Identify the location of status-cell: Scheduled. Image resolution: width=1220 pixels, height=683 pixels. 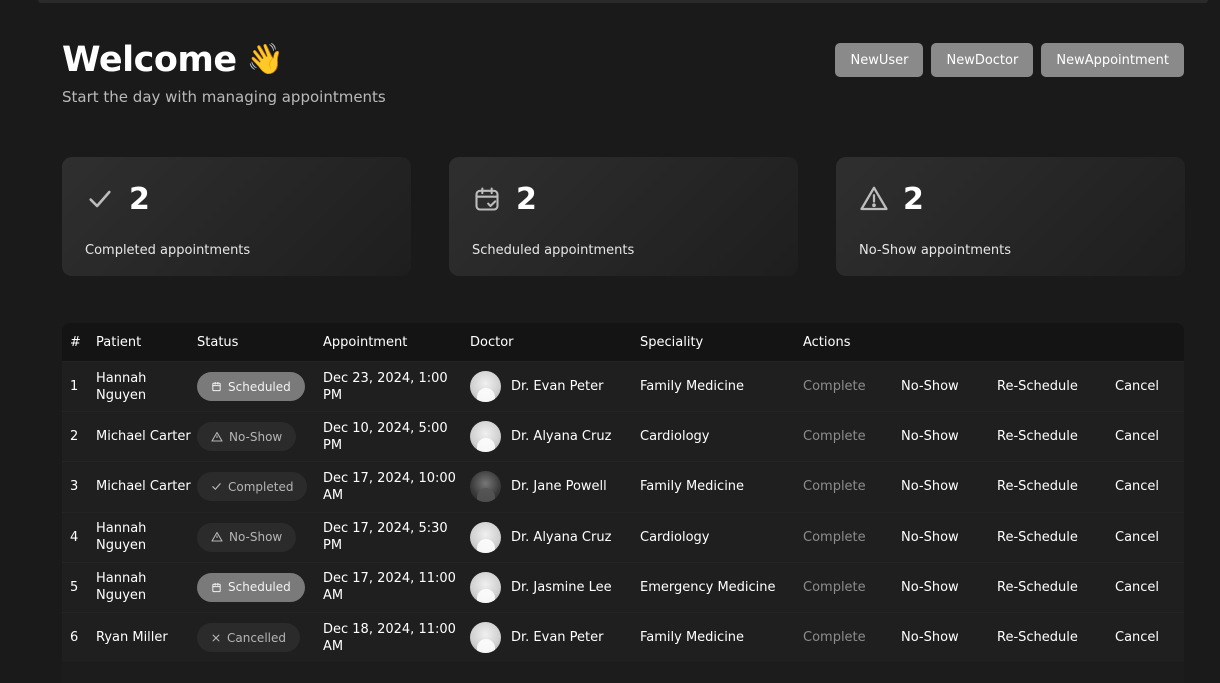
(260, 587).